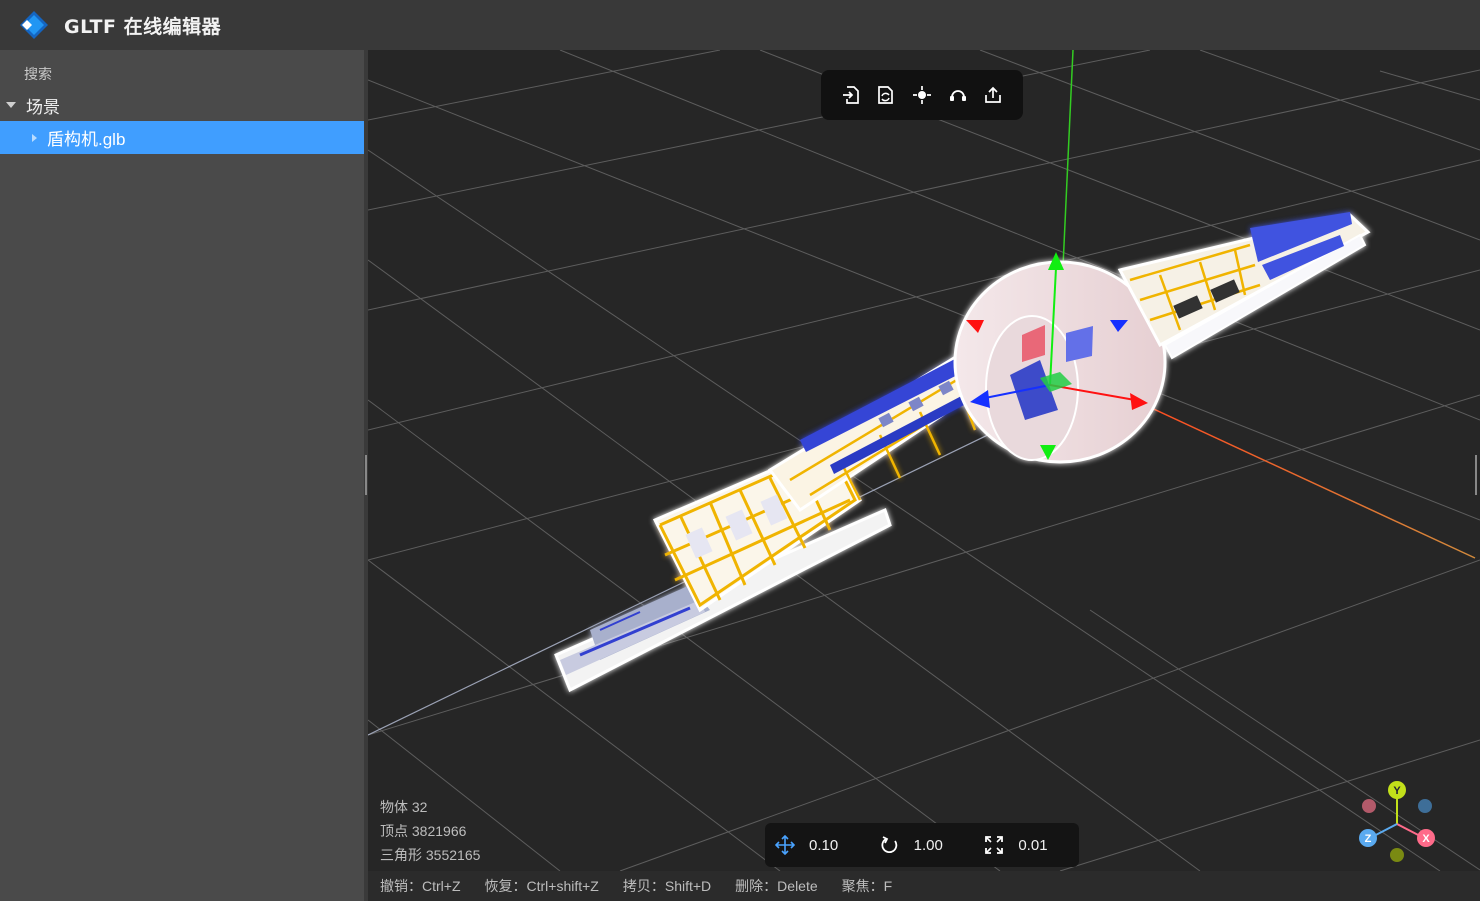 The width and height of the screenshot is (1480, 901). Describe the element at coordinates (420, 886) in the screenshot. I see `shortcut-undo: 撤销：Ctrl+Z` at that location.